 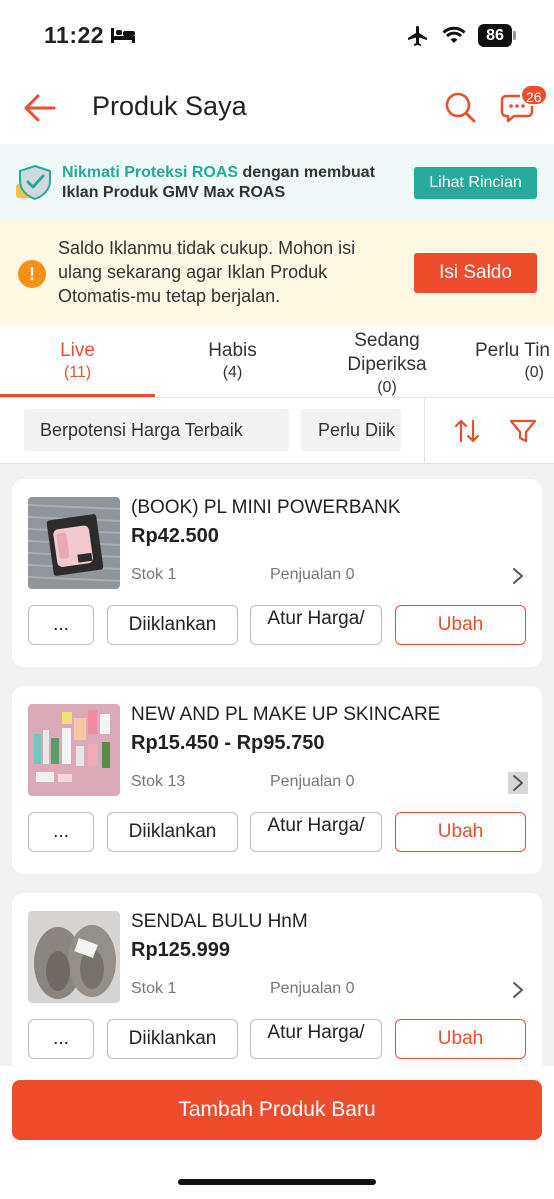 I want to click on tab-label: Sedang Diperiksa, so click(x=387, y=352).